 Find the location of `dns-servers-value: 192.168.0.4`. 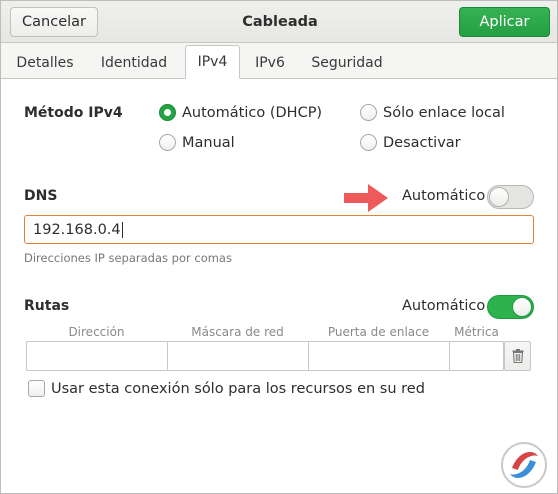

dns-servers-value: 192.168.0.4 is located at coordinates (77, 229).